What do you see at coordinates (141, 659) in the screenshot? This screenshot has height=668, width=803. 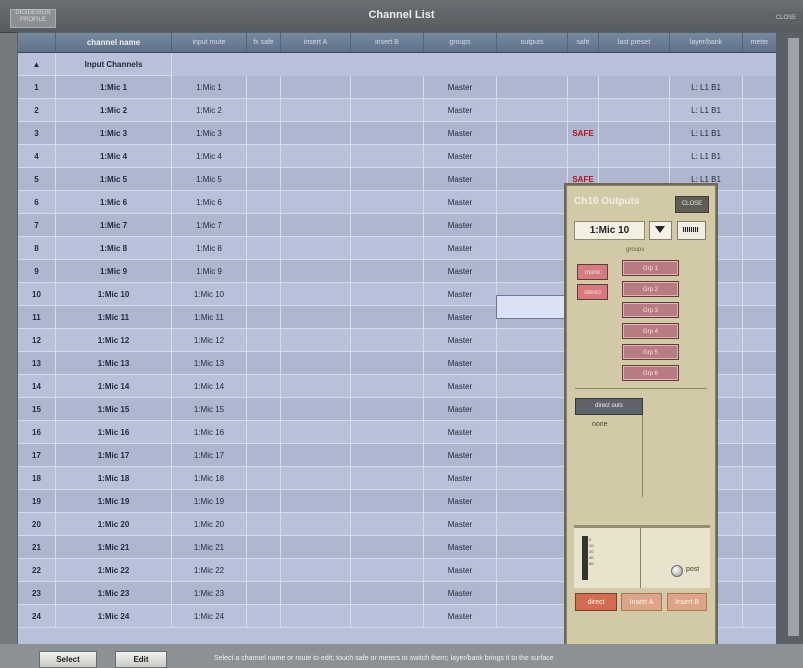 I see `edit-button: Edit` at bounding box center [141, 659].